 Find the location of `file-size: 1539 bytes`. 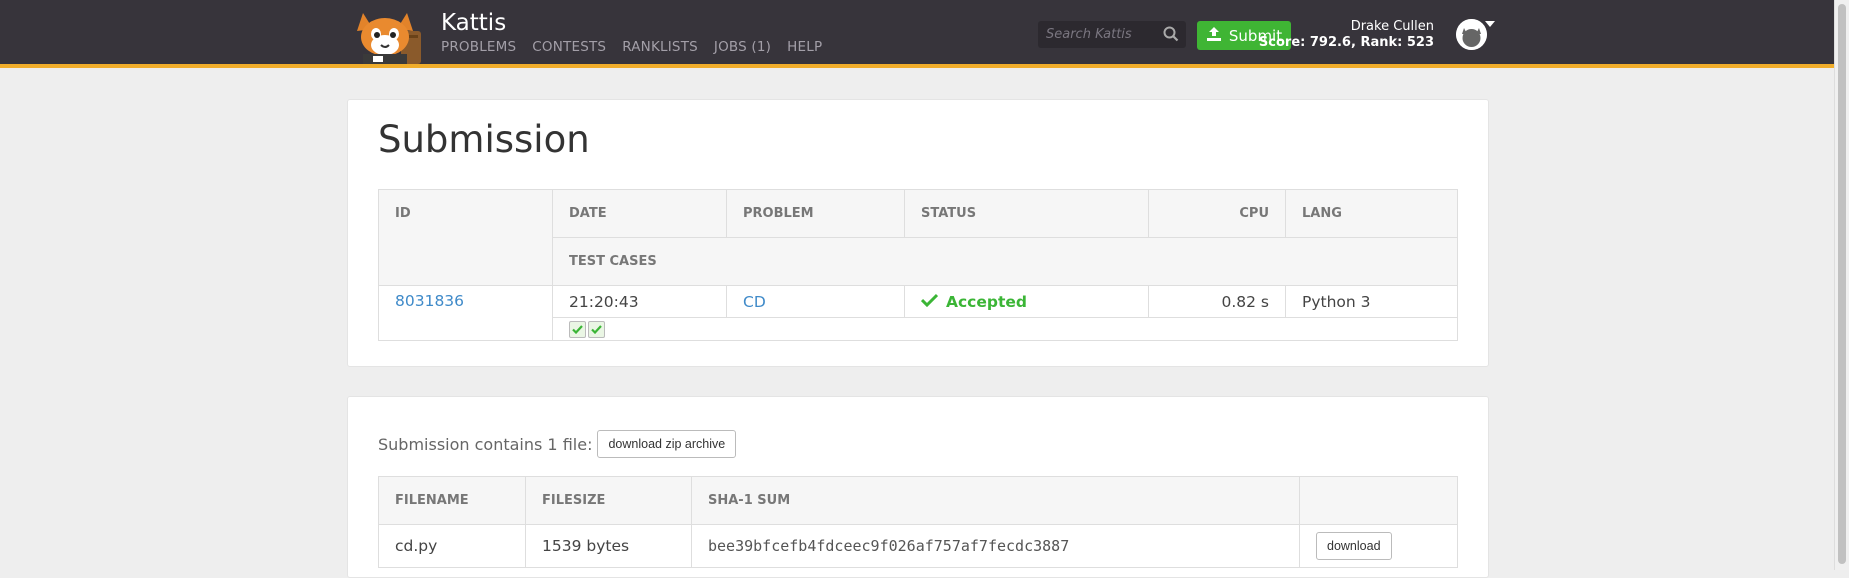

file-size: 1539 bytes is located at coordinates (608, 546).